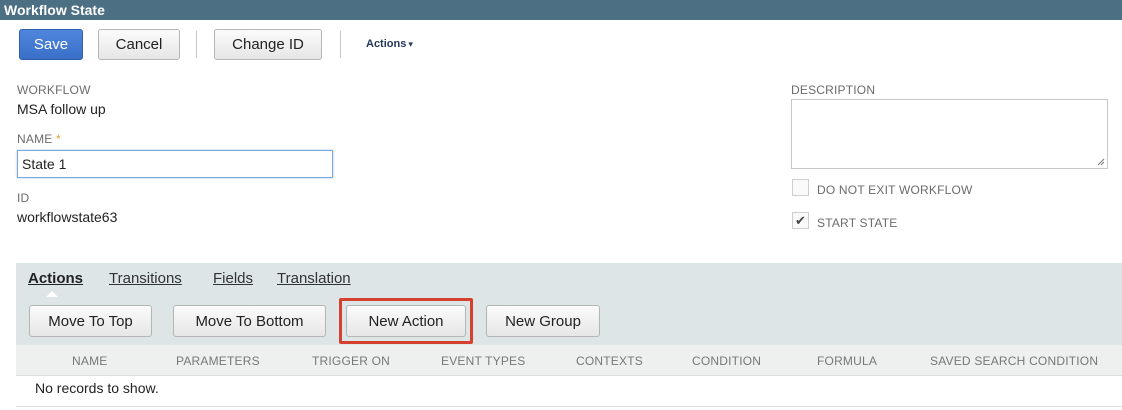 The height and width of the screenshot is (410, 1122). I want to click on id-value: workflowstate63, so click(67, 217).